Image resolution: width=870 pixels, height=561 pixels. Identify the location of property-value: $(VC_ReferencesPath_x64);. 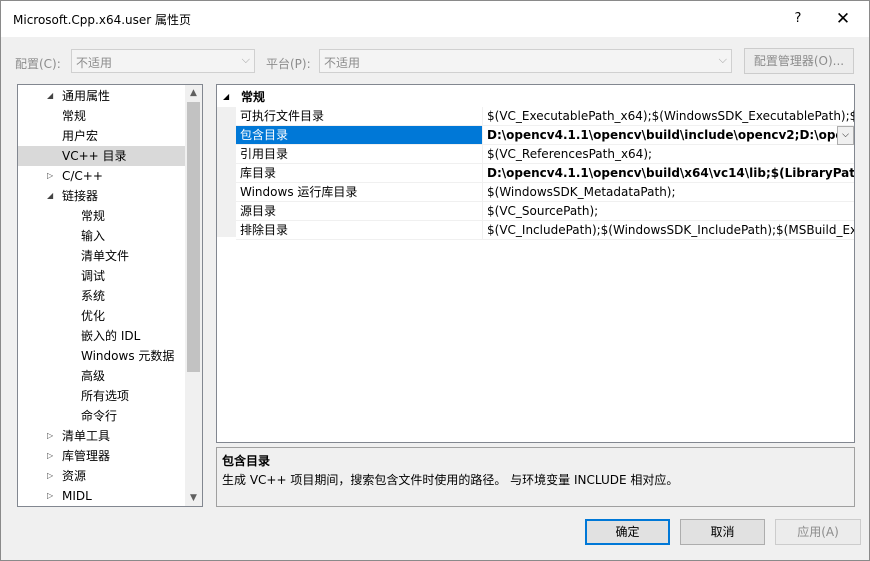
(668, 154).